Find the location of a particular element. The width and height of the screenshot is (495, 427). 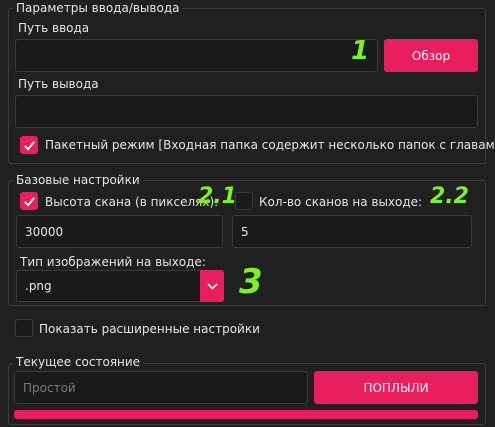

dropdown-button is located at coordinates (212, 286).